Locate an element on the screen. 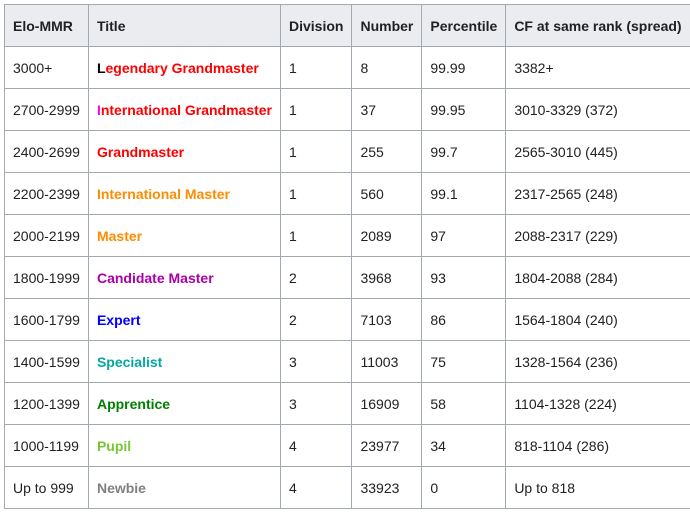  cell-number: 33923 is located at coordinates (387, 487).